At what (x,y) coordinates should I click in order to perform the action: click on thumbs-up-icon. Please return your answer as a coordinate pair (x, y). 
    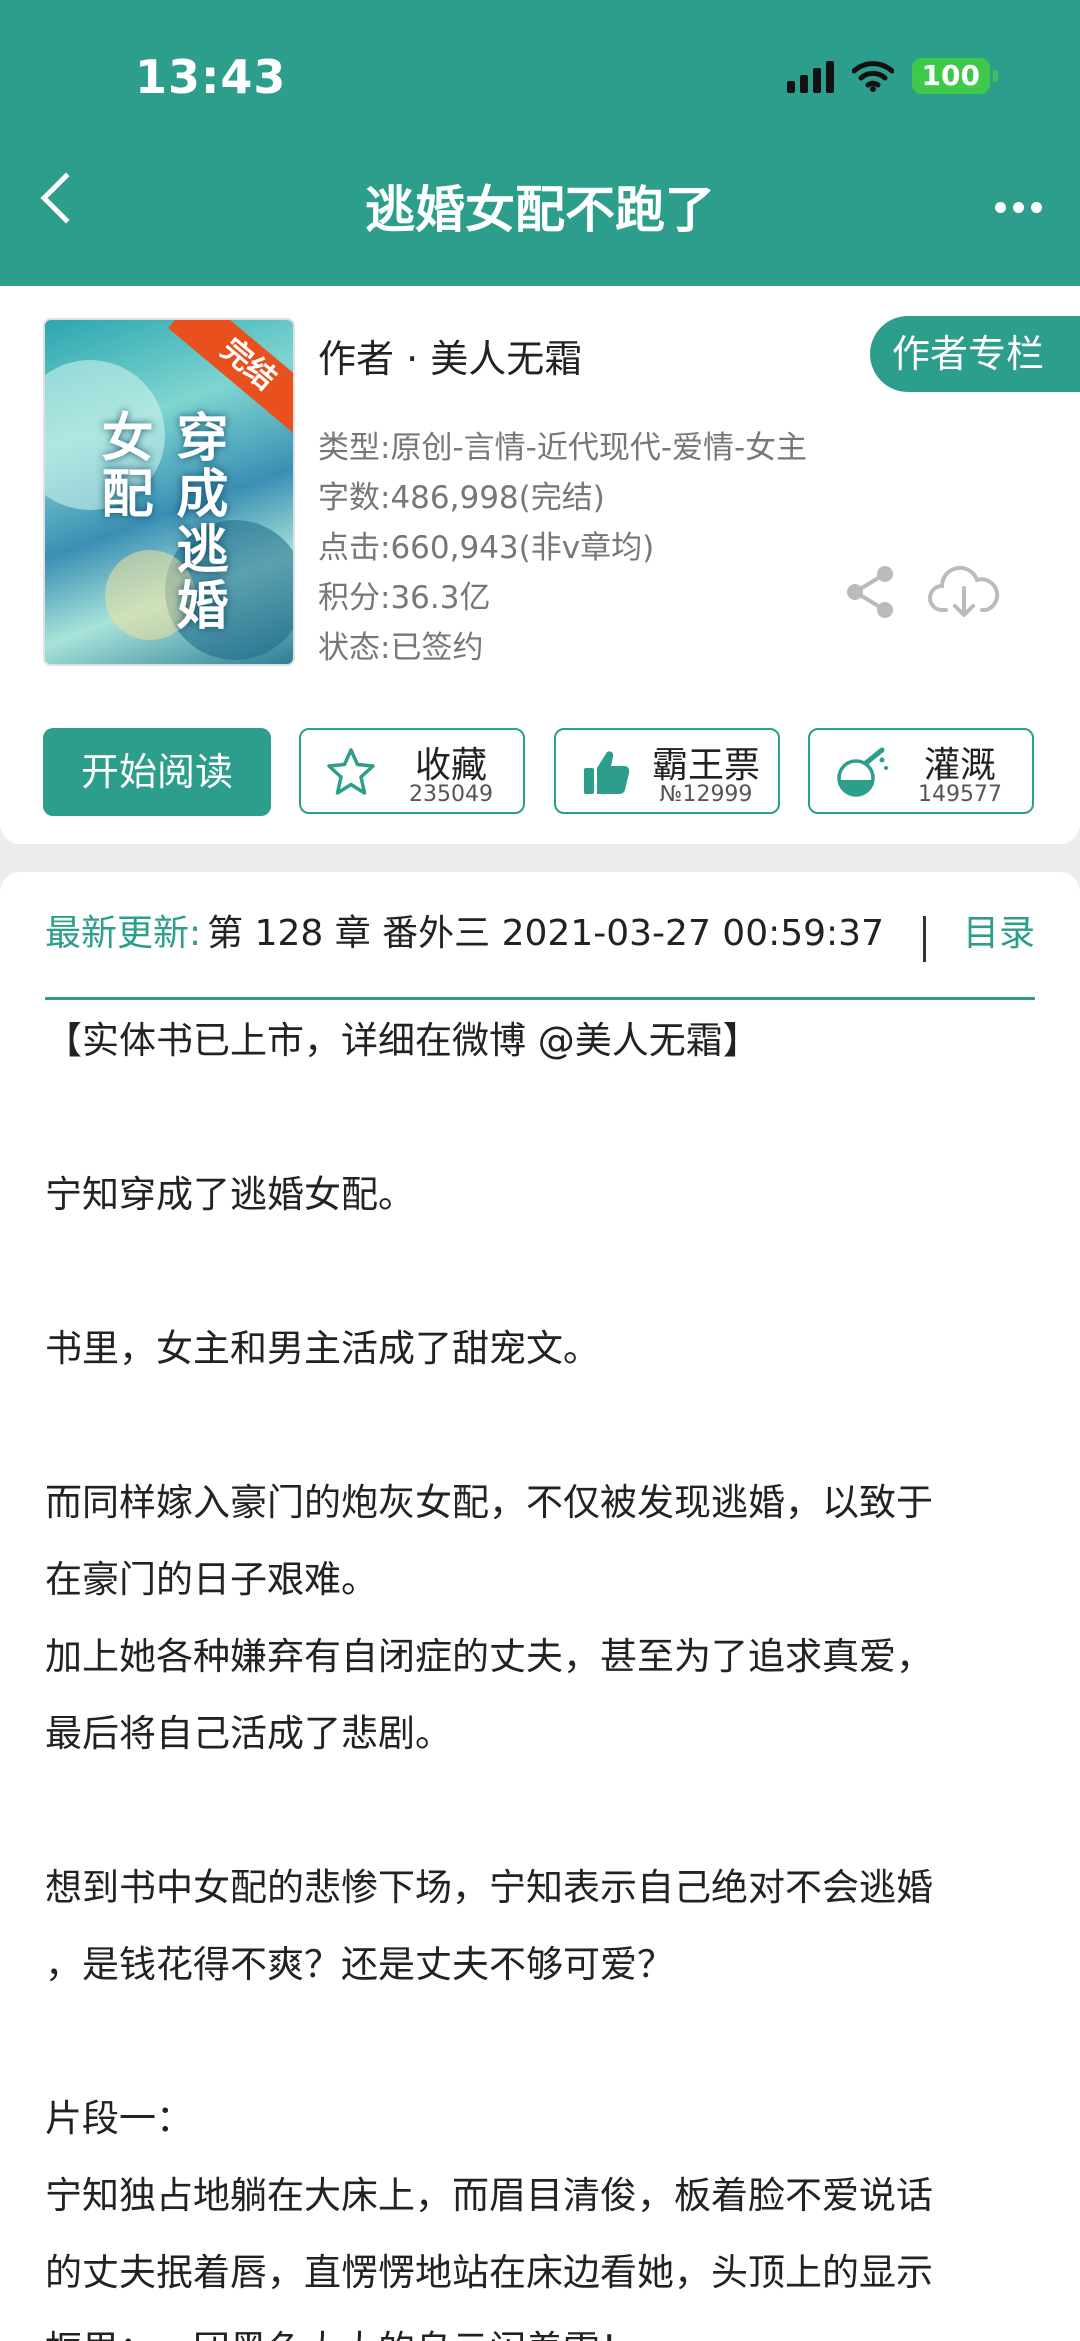
    Looking at the image, I should click on (607, 772).